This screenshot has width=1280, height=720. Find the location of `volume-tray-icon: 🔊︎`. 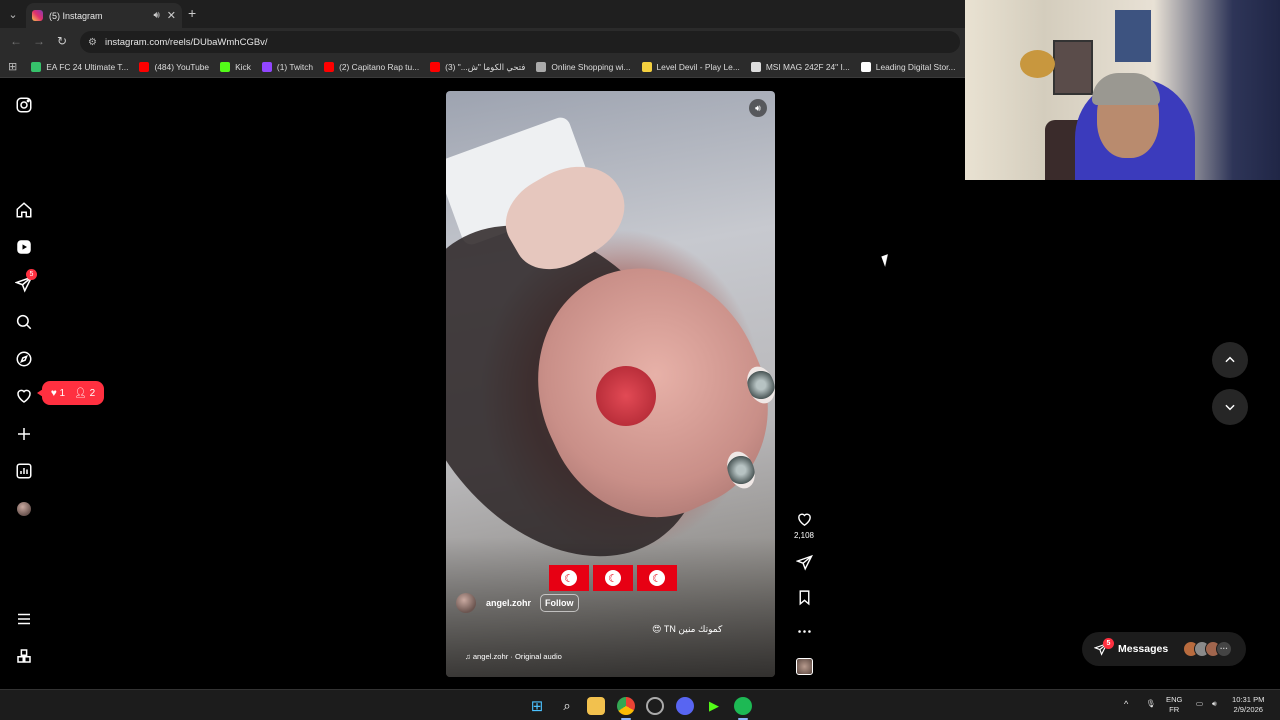

volume-tray-icon: 🔊︎ is located at coordinates (1214, 704).